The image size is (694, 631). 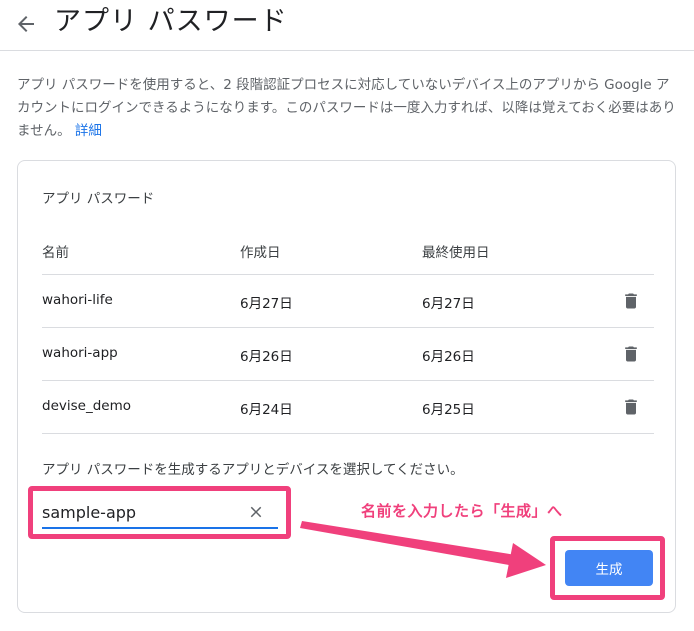 What do you see at coordinates (256, 512) in the screenshot?
I see `close-icon` at bounding box center [256, 512].